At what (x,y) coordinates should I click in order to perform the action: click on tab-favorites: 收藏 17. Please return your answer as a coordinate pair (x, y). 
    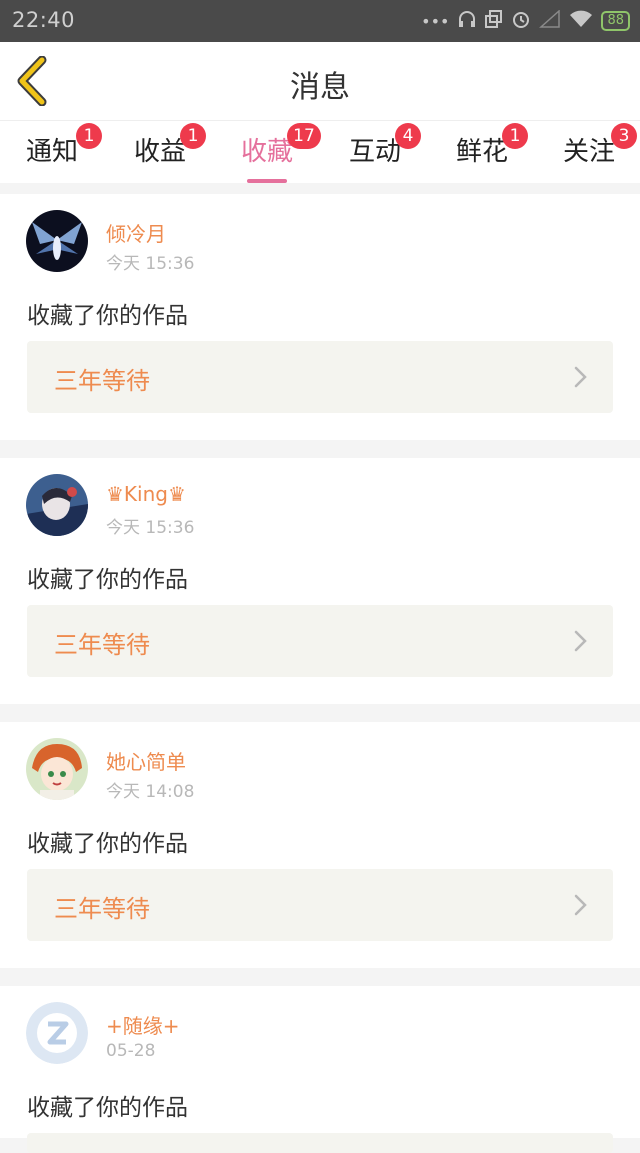
    Looking at the image, I should click on (281, 153).